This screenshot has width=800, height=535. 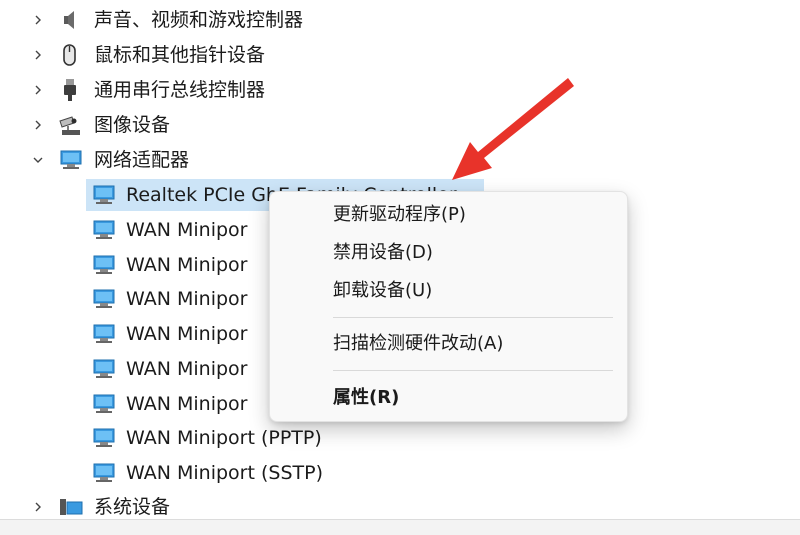 What do you see at coordinates (132, 507) in the screenshot?
I see `tree-item-label: 系统设备` at bounding box center [132, 507].